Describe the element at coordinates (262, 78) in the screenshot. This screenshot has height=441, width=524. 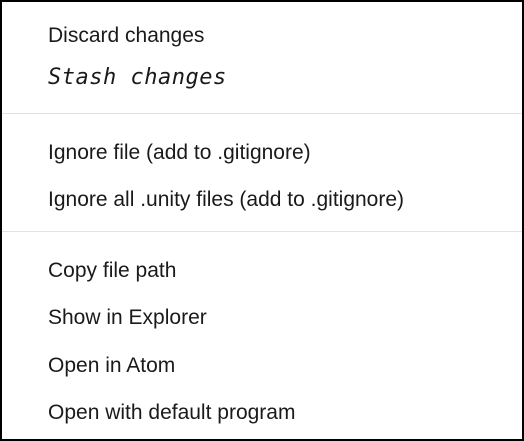
I see `menu-item-stash-changes: Stash changes` at that location.